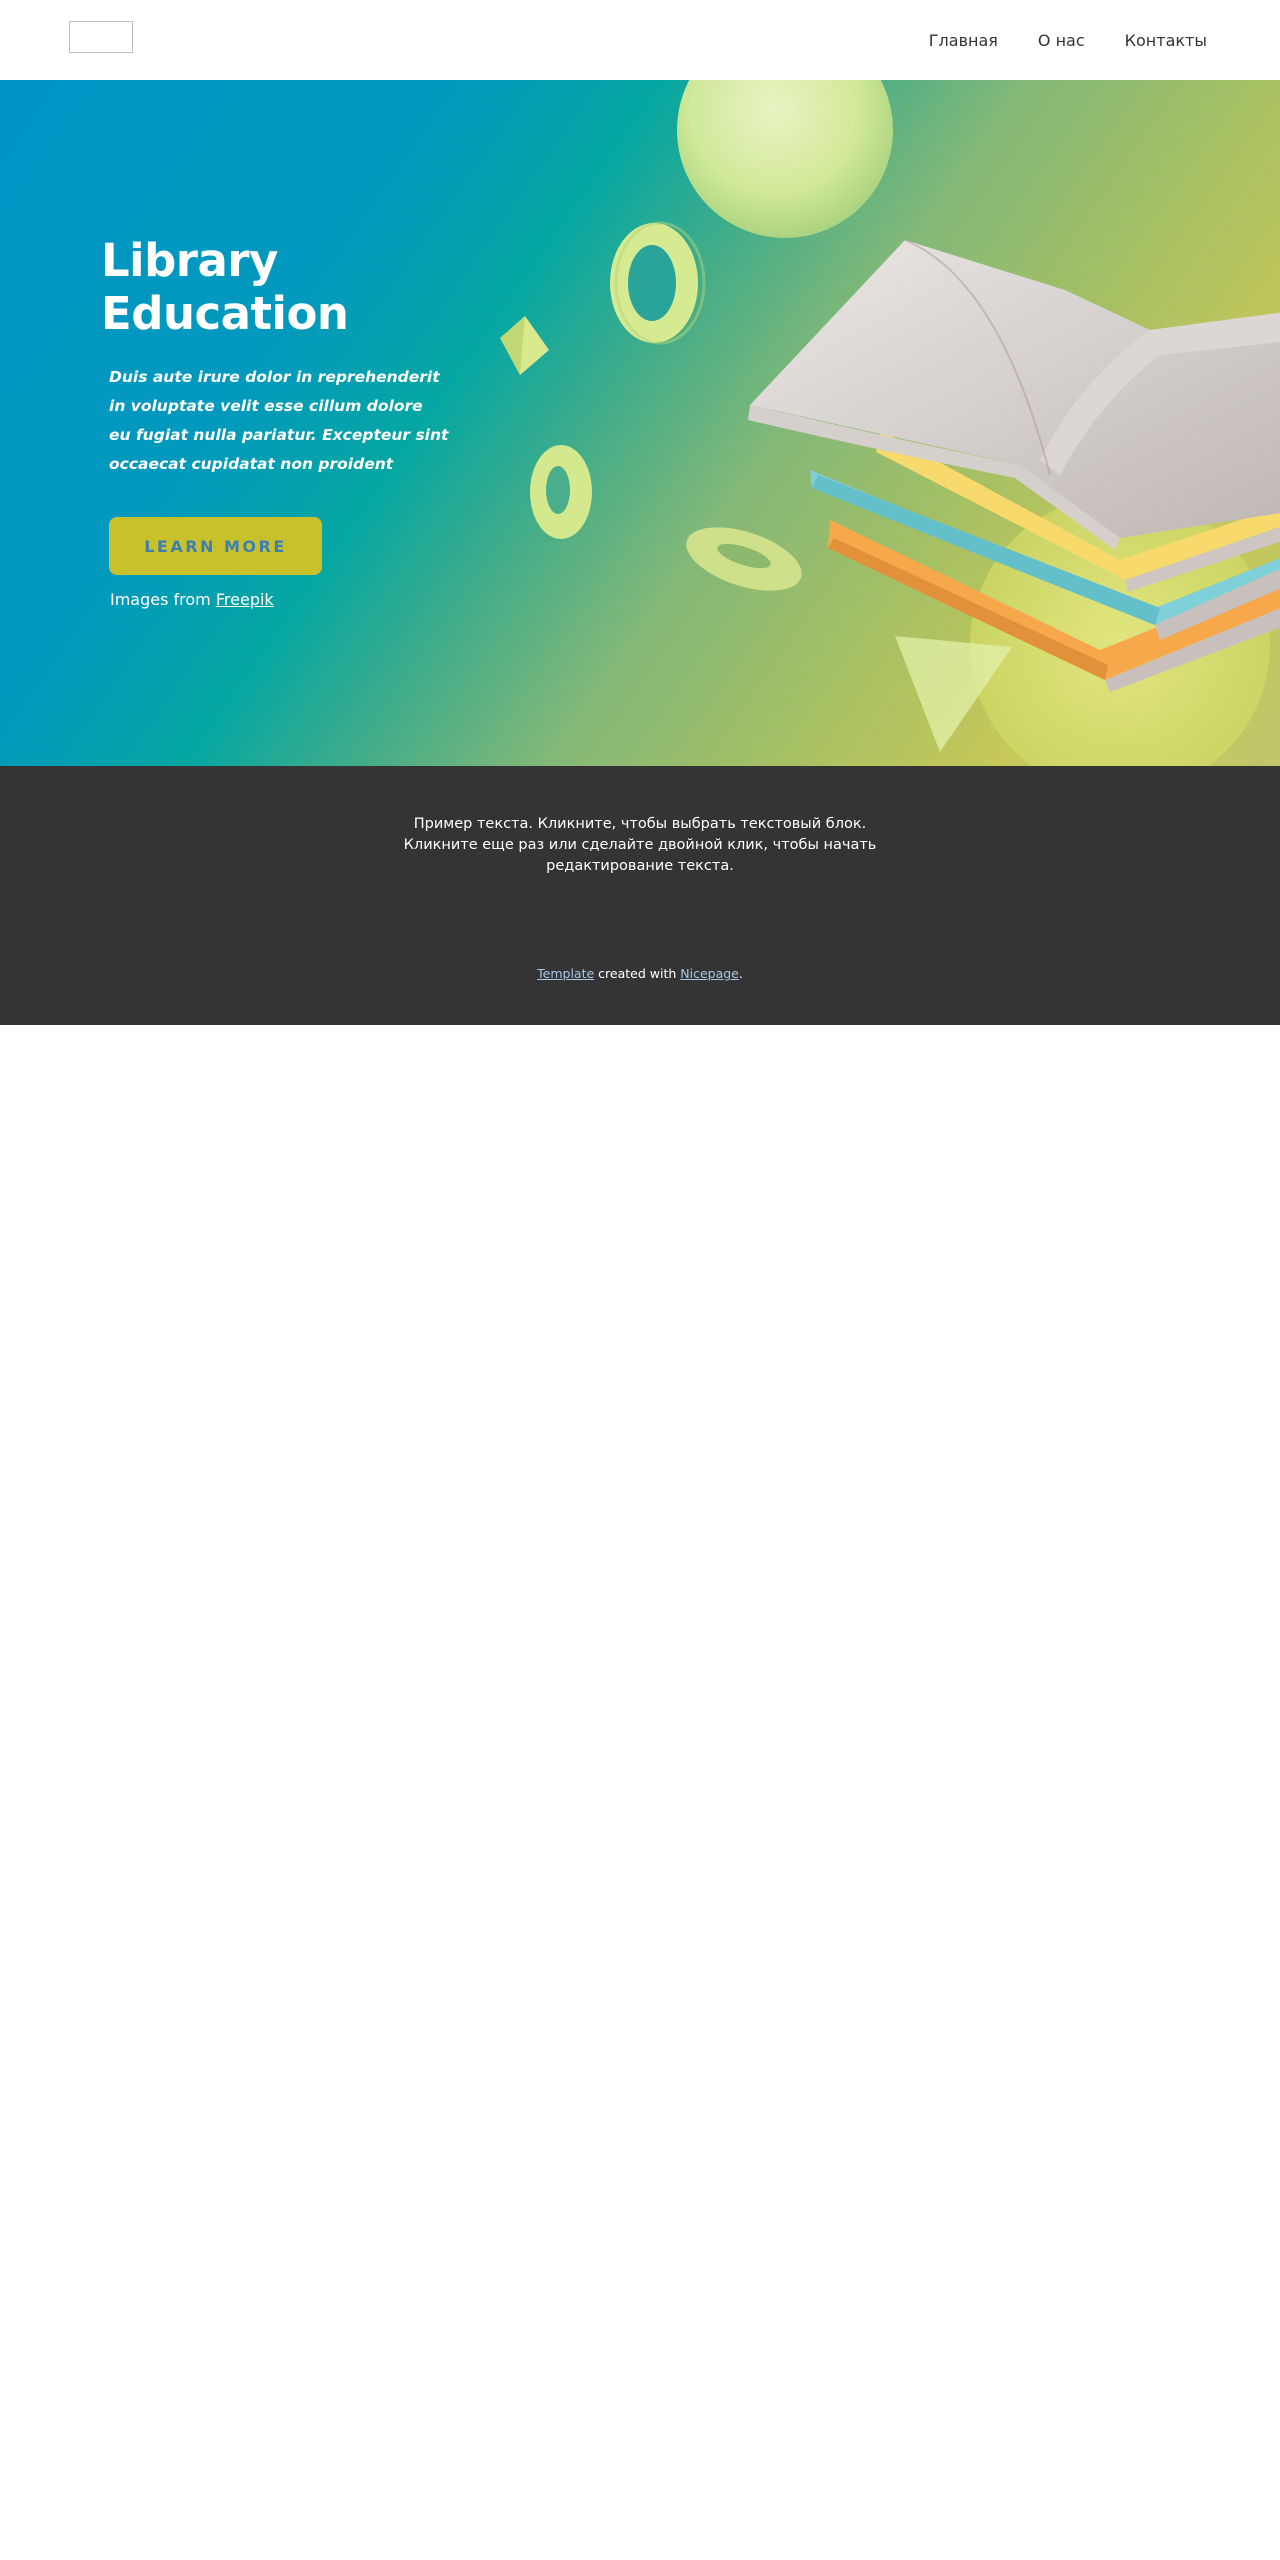  I want to click on image-credit: Images from Freepik, so click(192, 599).